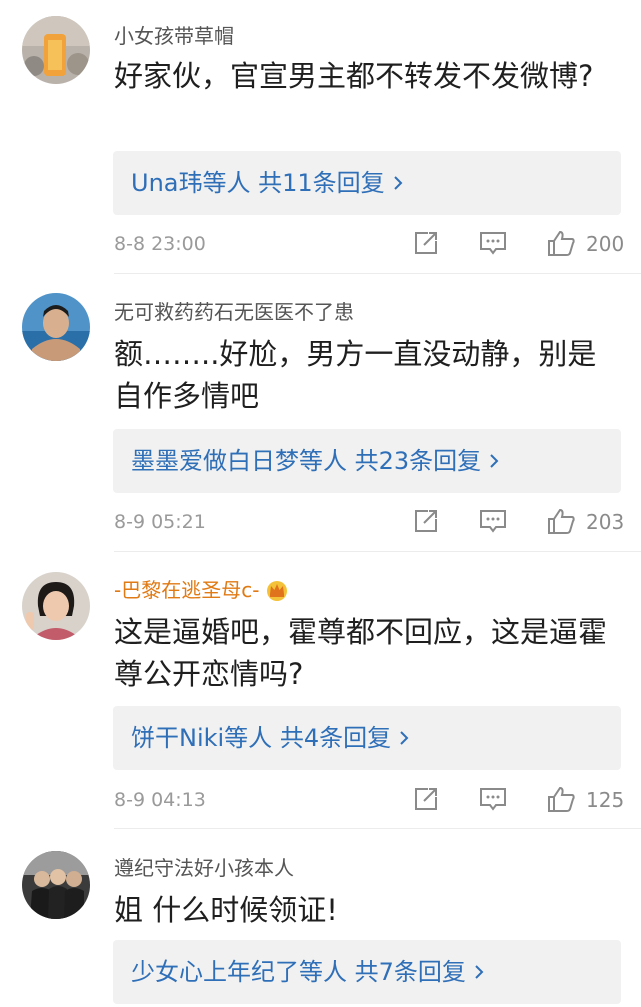 The height and width of the screenshot is (1007, 641). I want to click on username: 小女孩带草帽, so click(174, 36).